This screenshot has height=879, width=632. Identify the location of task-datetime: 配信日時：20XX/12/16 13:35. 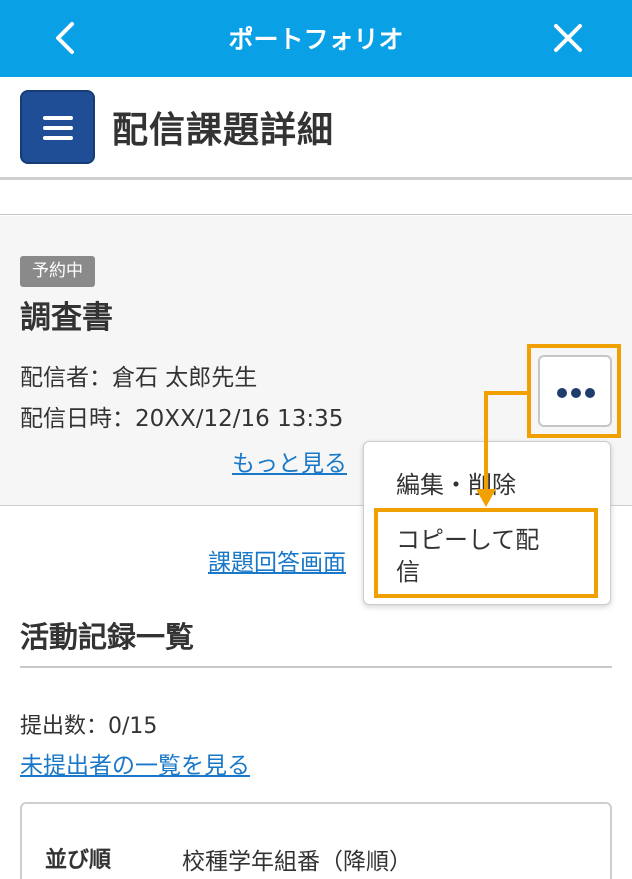
(182, 419).